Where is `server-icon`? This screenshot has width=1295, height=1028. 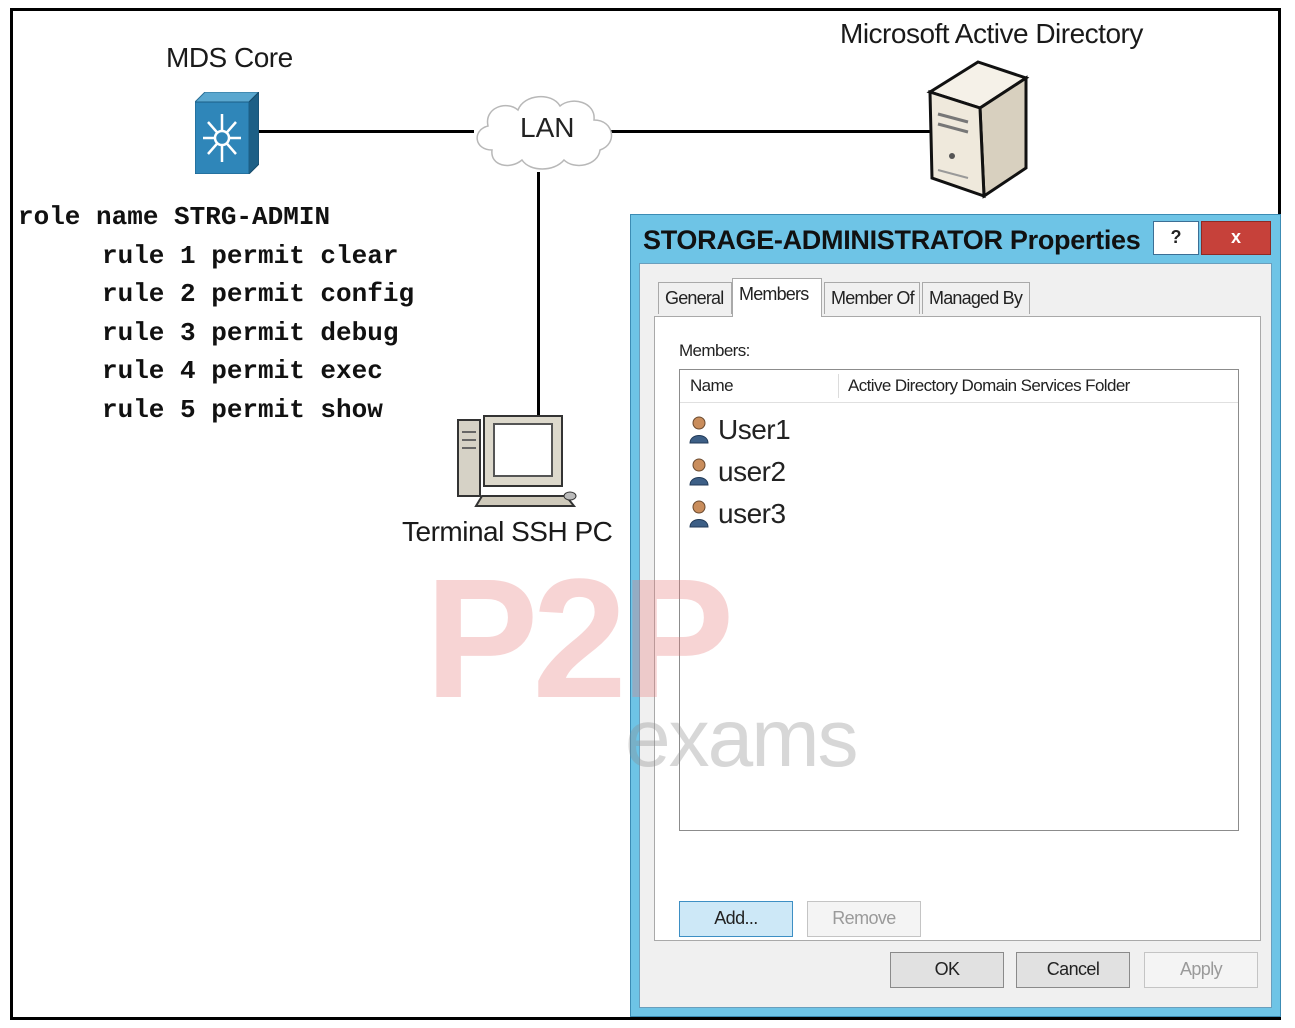 server-icon is located at coordinates (978, 129).